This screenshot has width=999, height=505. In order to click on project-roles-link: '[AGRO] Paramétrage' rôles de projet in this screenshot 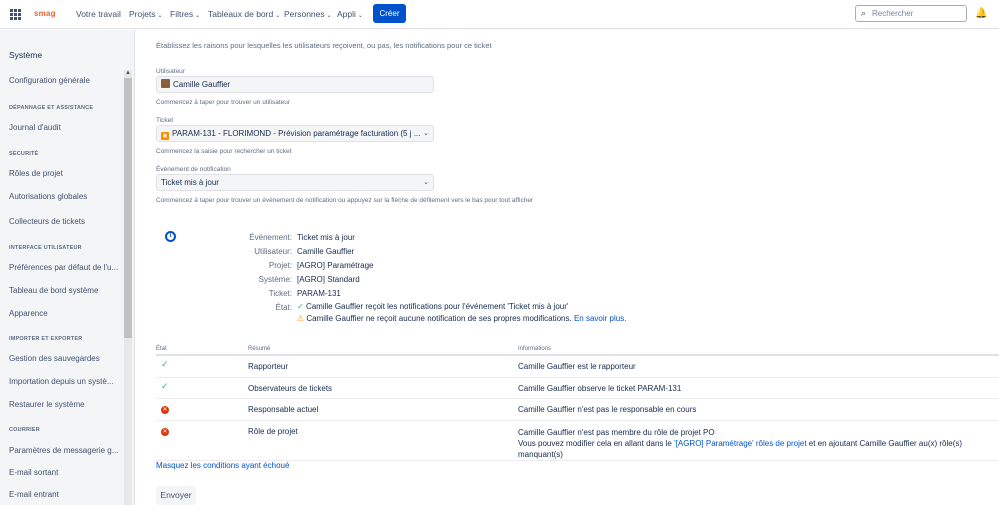, I will do `click(740, 443)`.